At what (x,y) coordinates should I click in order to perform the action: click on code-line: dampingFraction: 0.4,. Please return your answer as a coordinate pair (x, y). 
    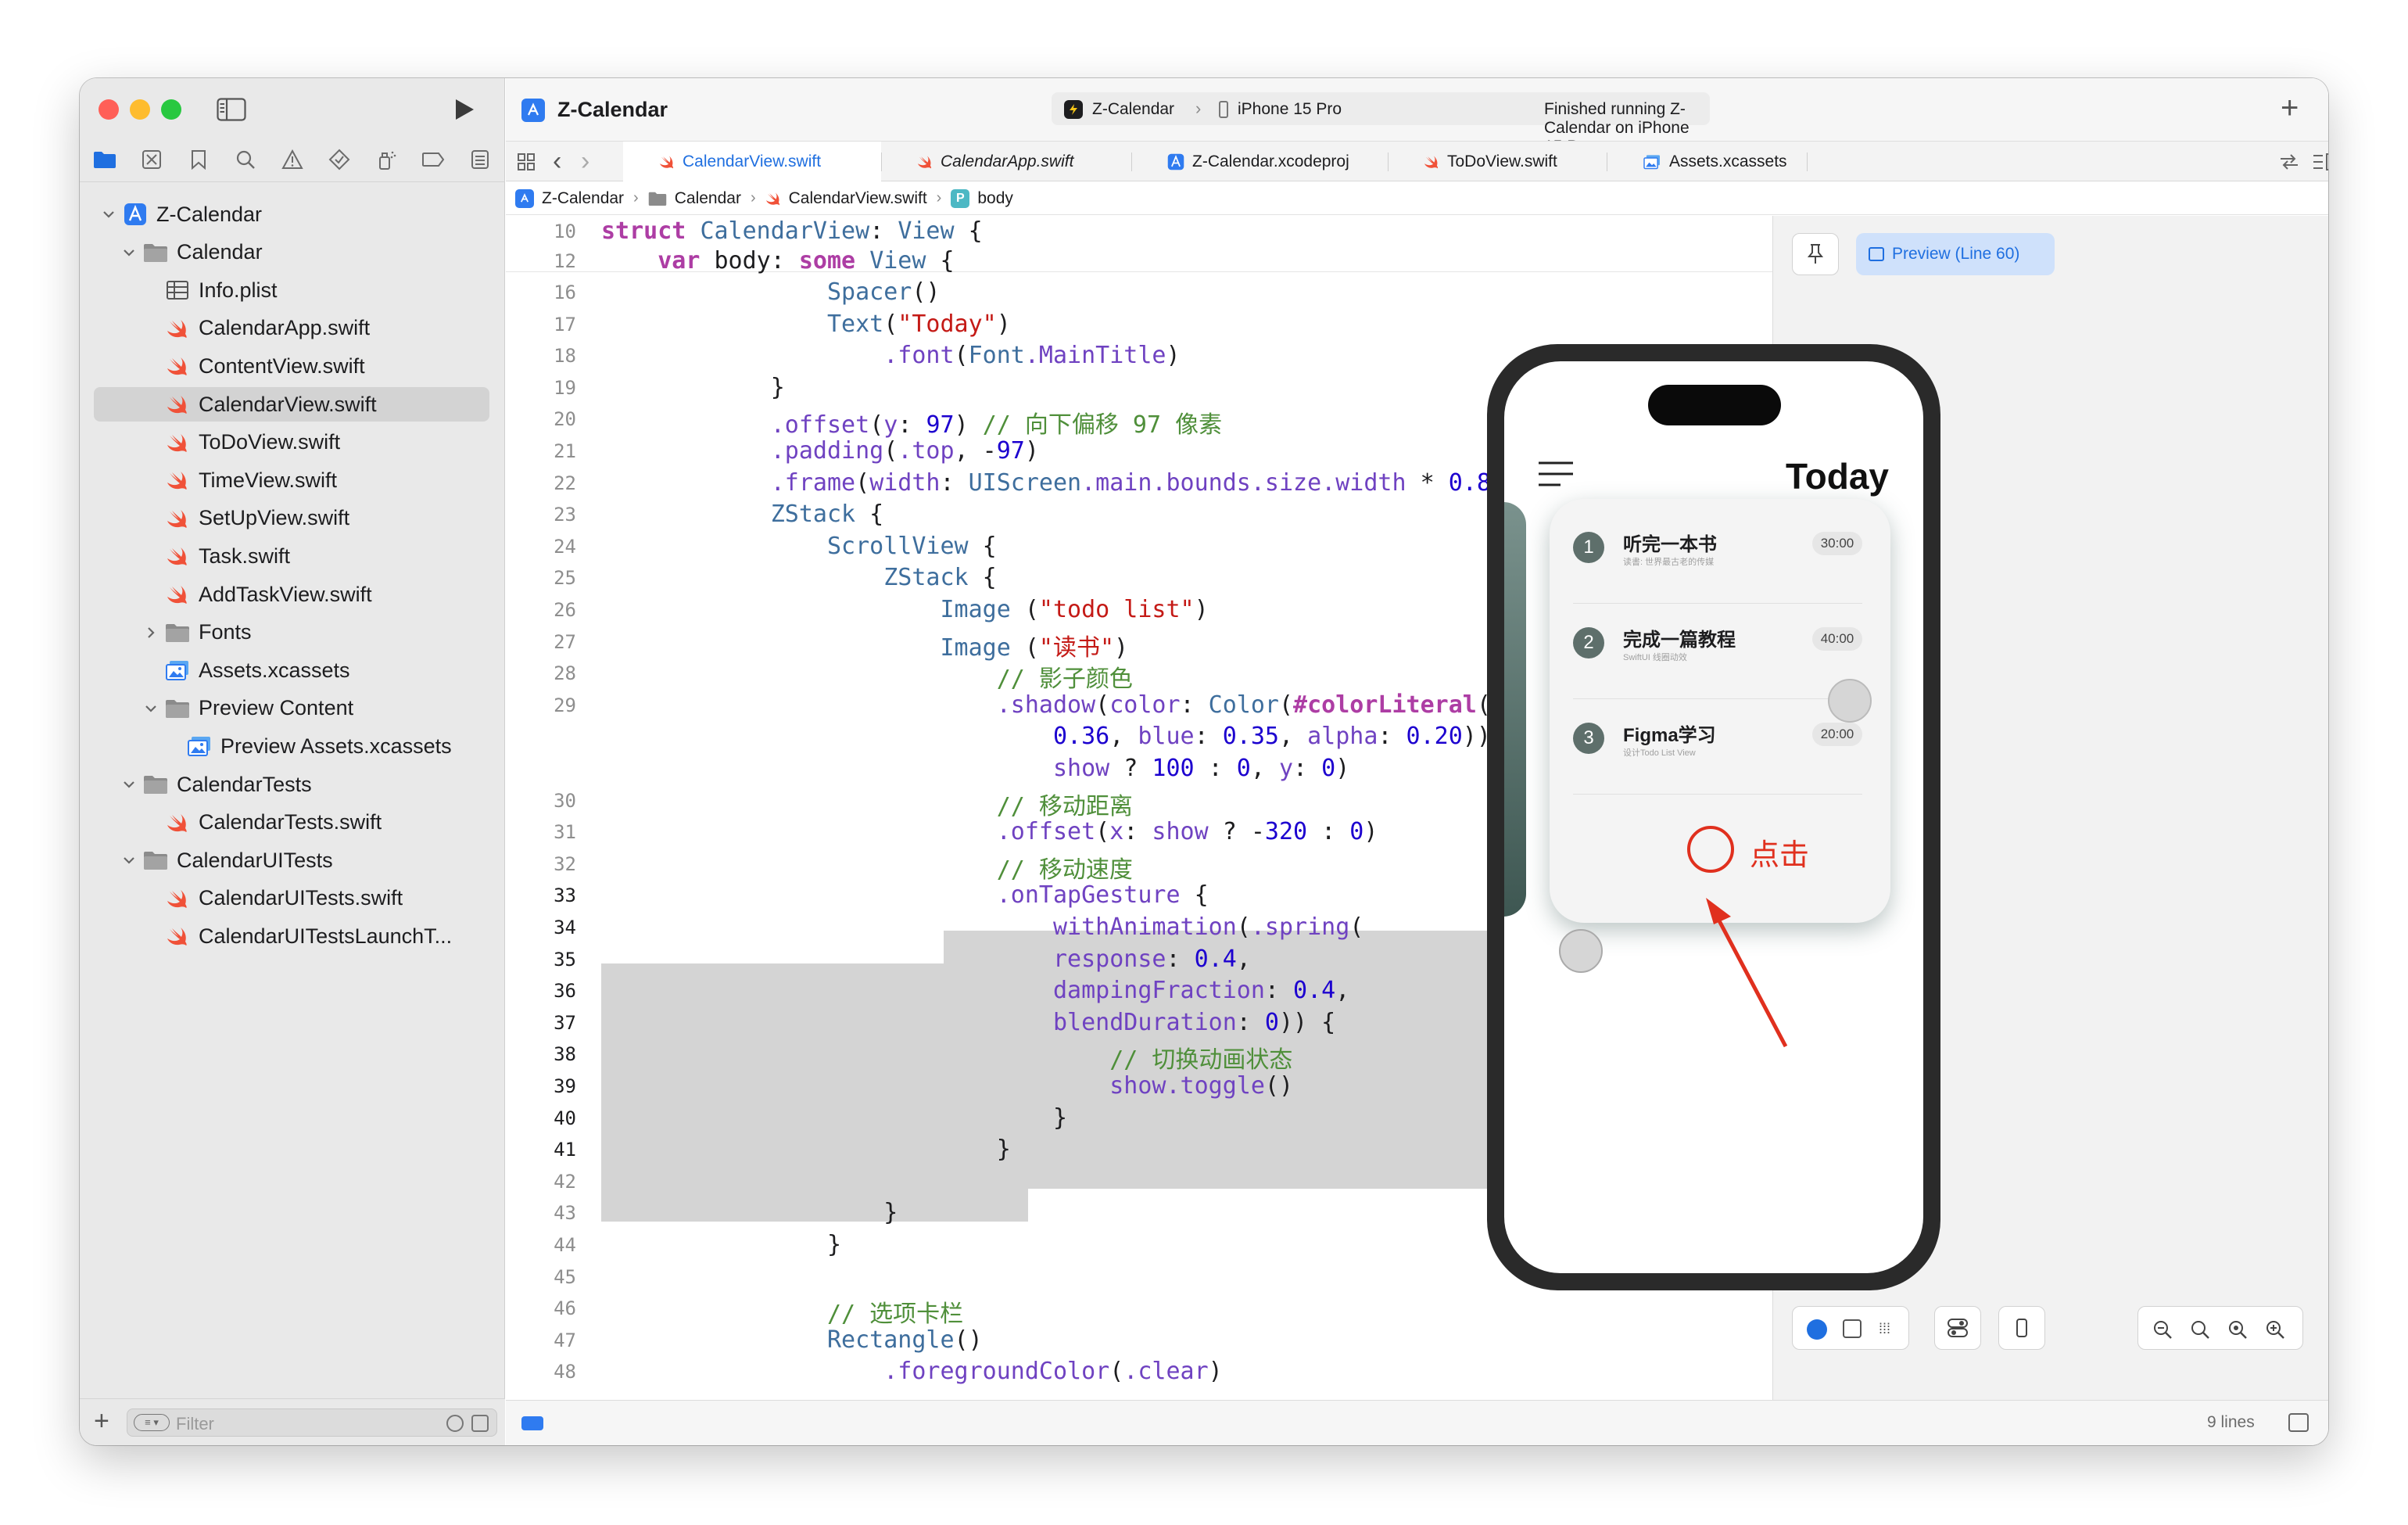
    Looking at the image, I should click on (975, 991).